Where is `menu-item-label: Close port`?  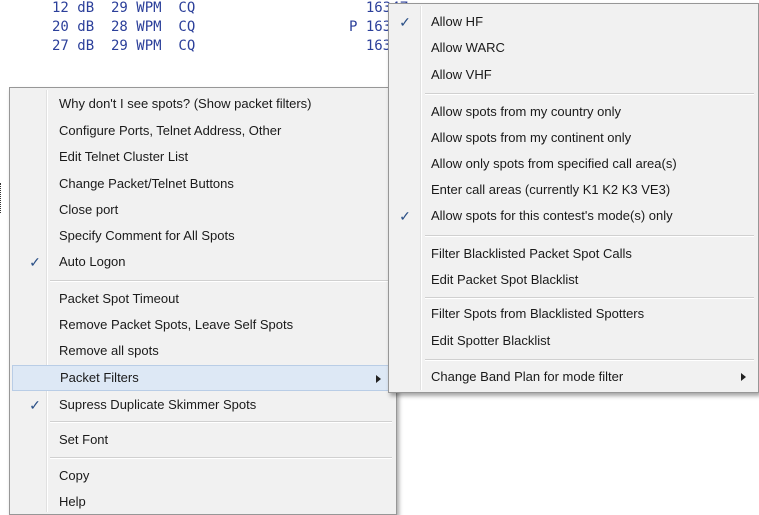 menu-item-label: Close port is located at coordinates (89, 209).